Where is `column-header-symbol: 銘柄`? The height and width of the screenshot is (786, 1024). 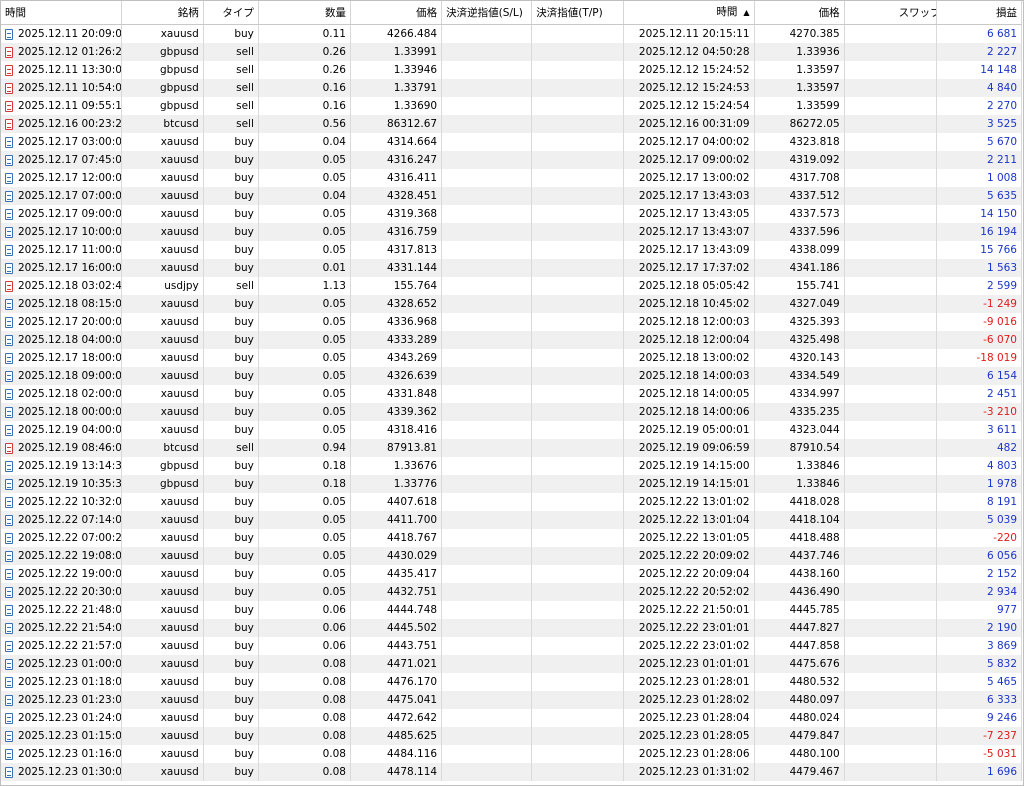 column-header-symbol: 銘柄 is located at coordinates (162, 13).